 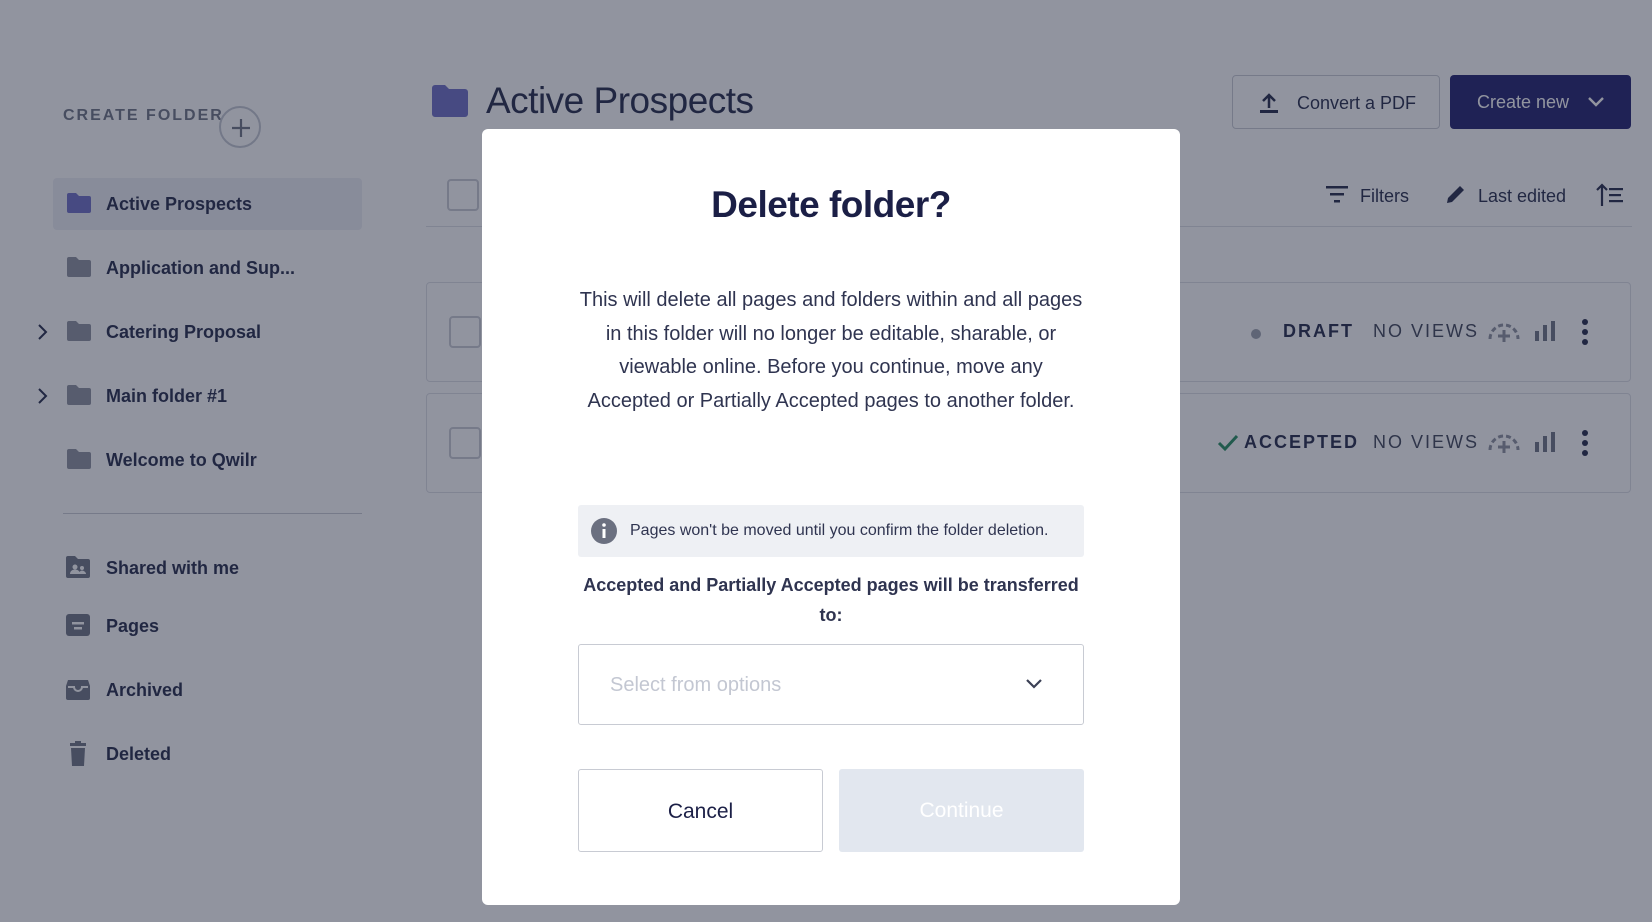 I want to click on continue-label: Continue, so click(x=961, y=810).